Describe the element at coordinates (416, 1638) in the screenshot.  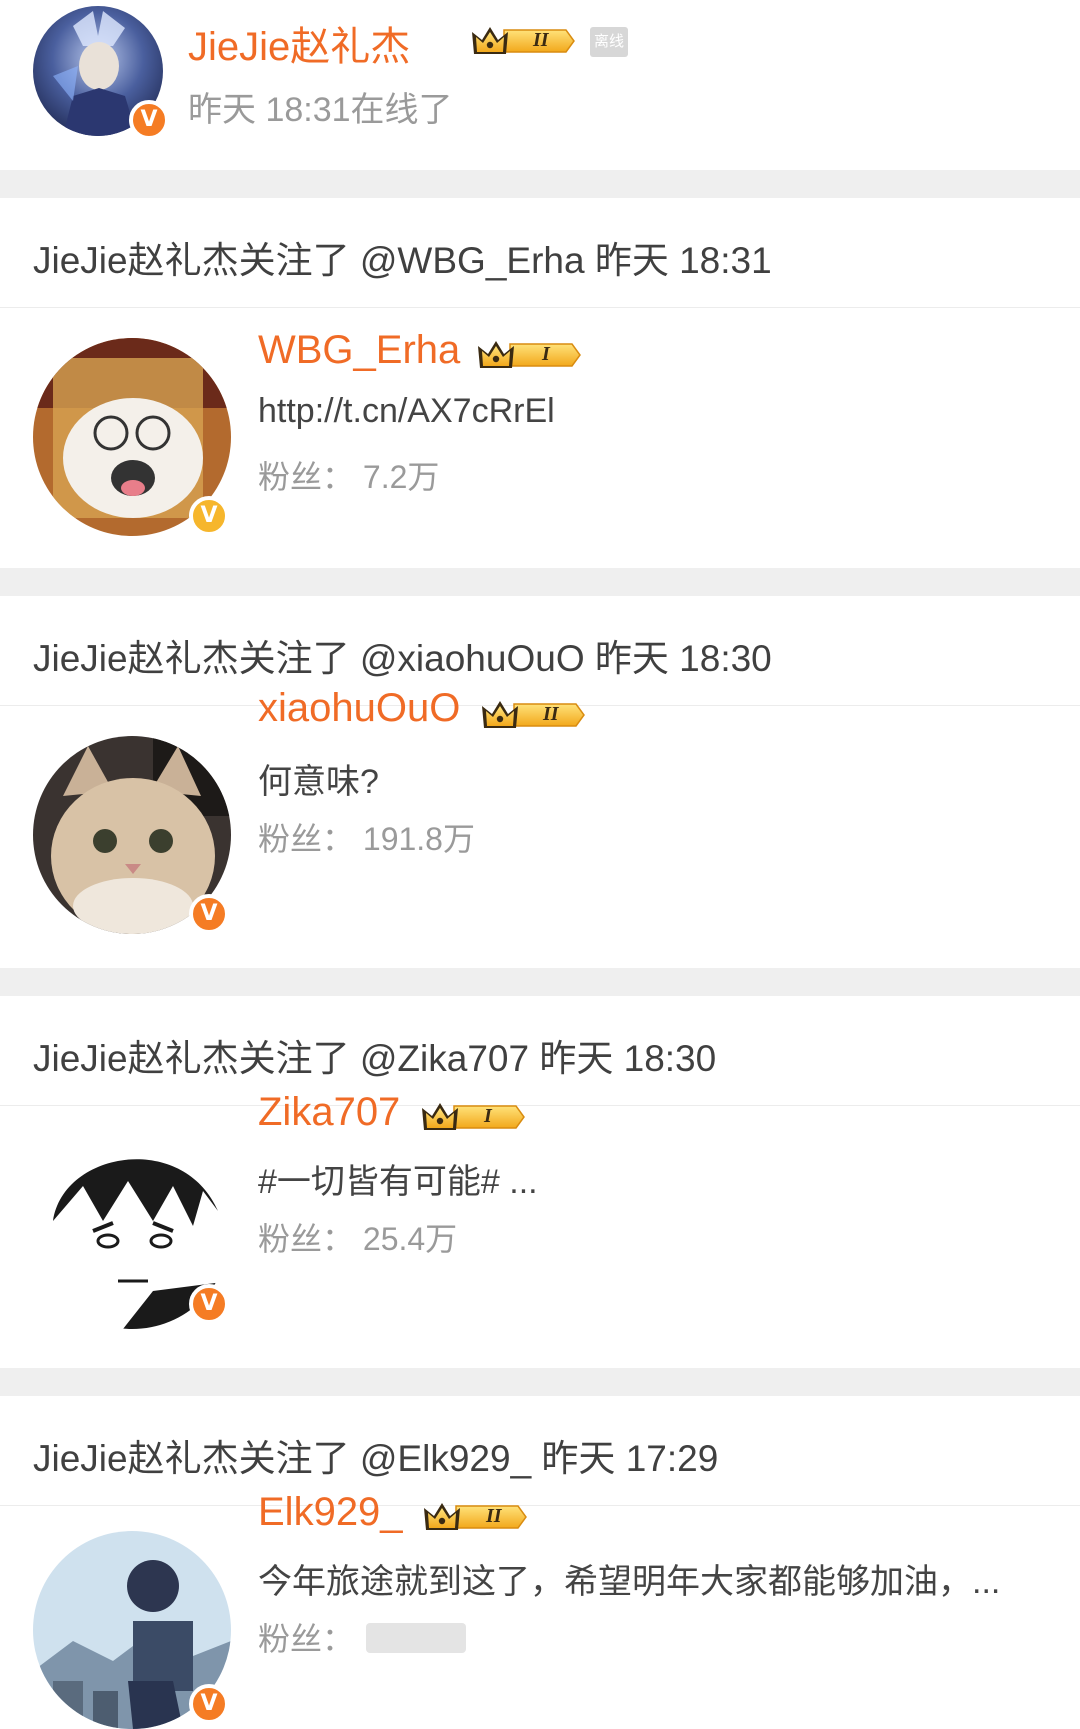
I see `redacted-fans-value` at that location.